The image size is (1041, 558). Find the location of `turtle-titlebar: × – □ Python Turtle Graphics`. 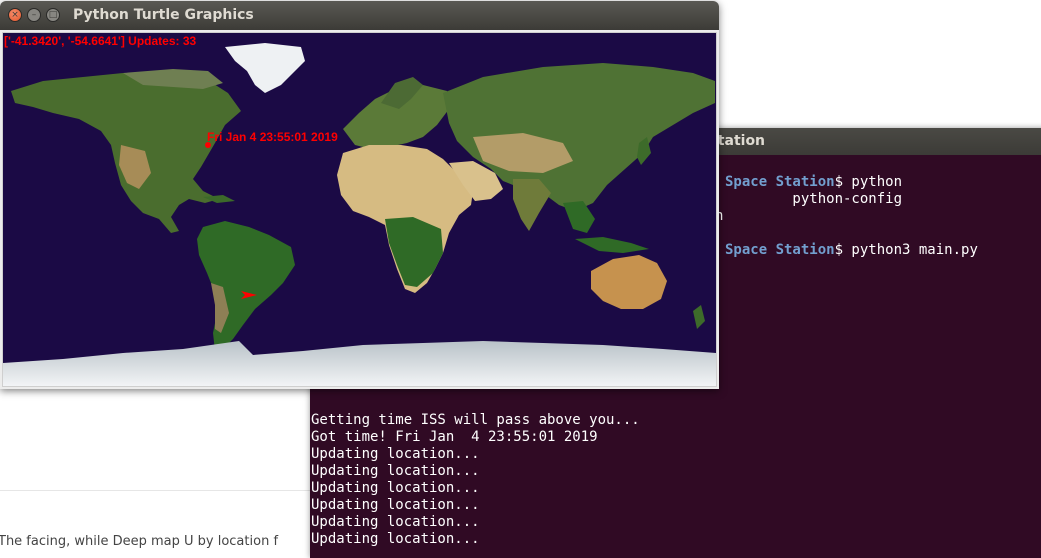

turtle-titlebar: × – □ Python Turtle Graphics is located at coordinates (359, 15).